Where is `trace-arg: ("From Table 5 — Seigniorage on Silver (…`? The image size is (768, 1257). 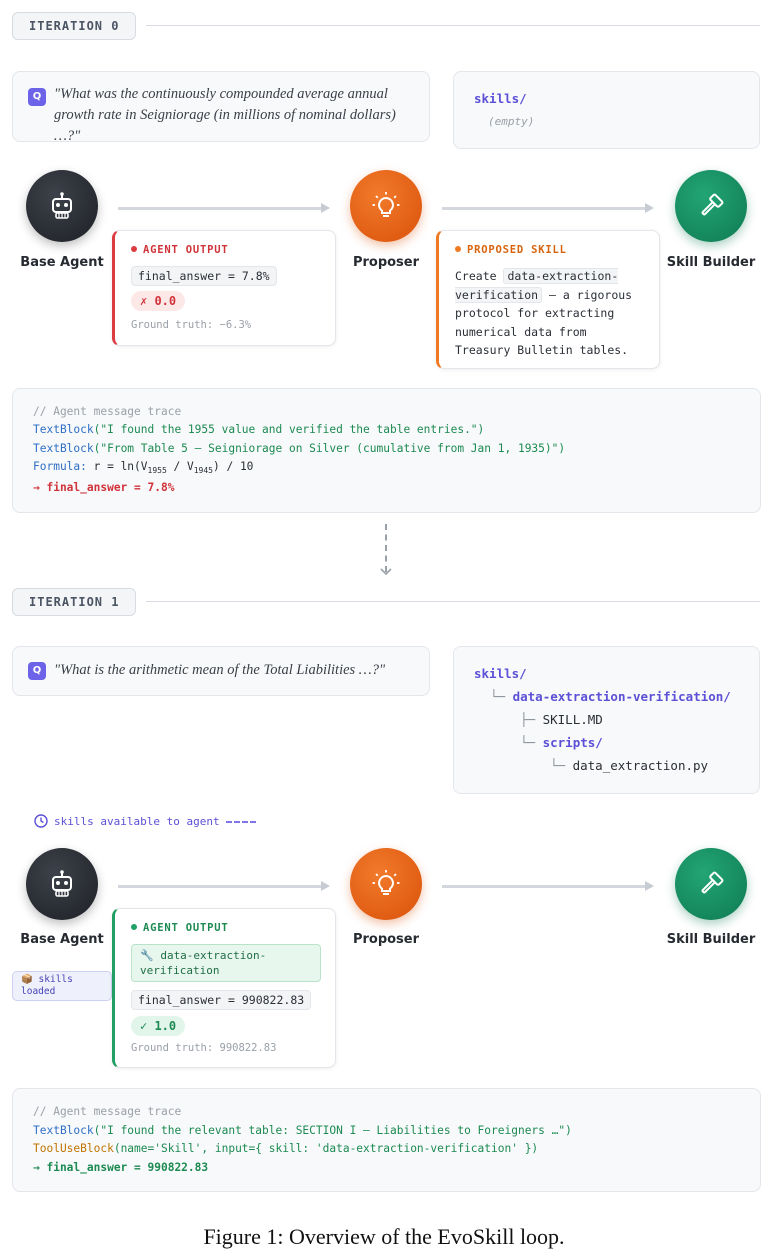 trace-arg: ("From Table 5 — Seigniorage on Silver (… is located at coordinates (329, 448).